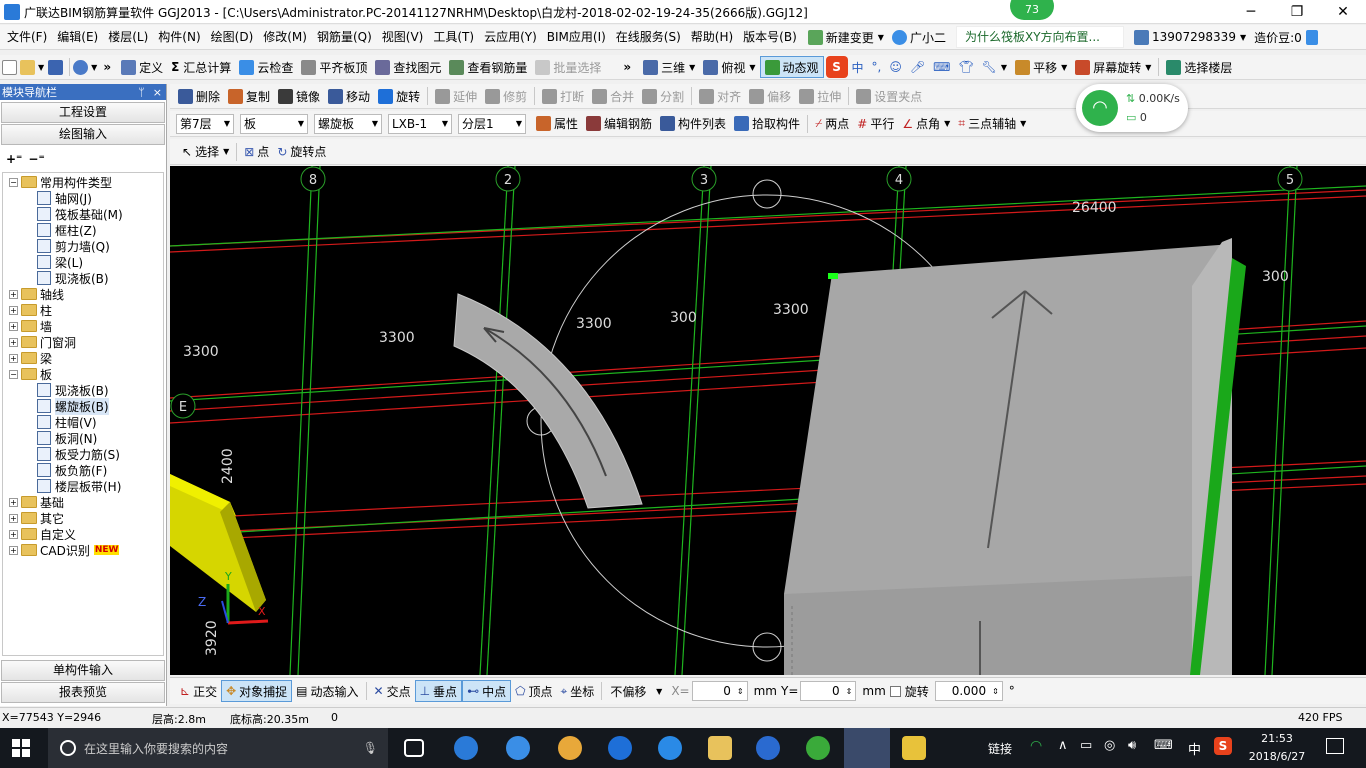  What do you see at coordinates (1000, 748) in the screenshot?
I see `link-label: 链接` at bounding box center [1000, 748].